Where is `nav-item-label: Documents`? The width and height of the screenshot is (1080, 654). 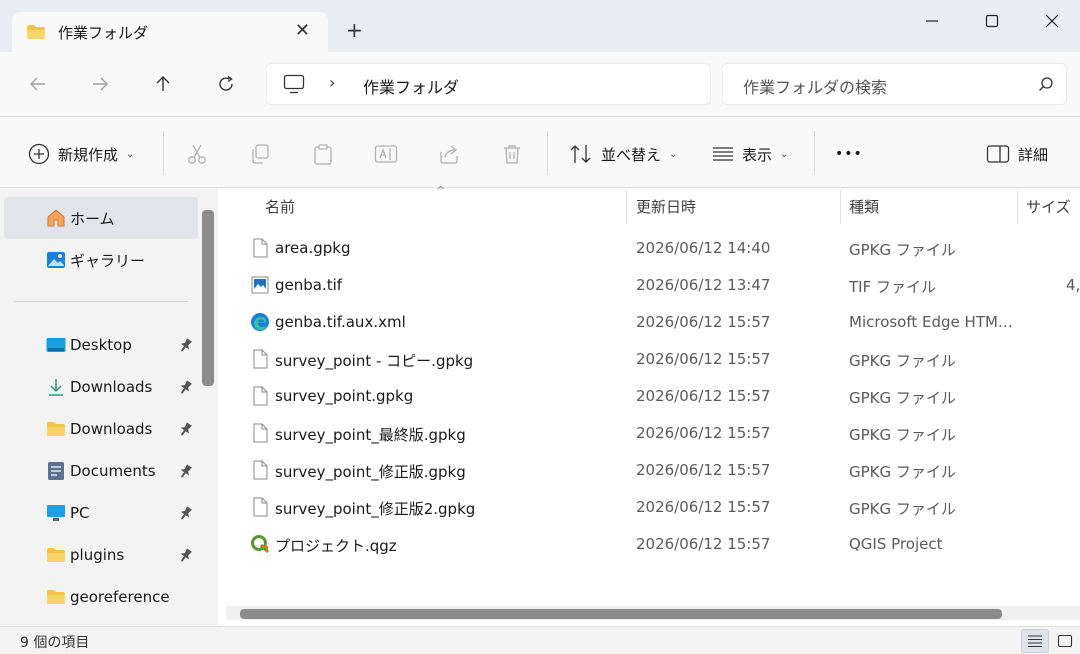
nav-item-label: Documents is located at coordinates (113, 471).